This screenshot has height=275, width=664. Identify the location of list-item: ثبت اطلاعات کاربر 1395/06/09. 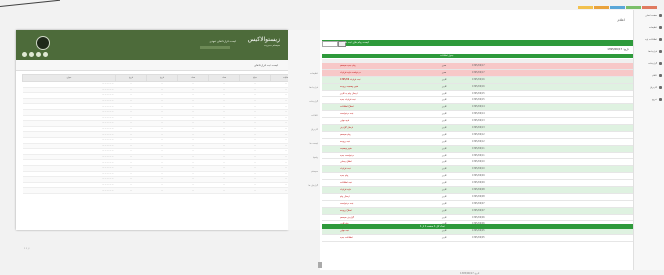
(477, 184).